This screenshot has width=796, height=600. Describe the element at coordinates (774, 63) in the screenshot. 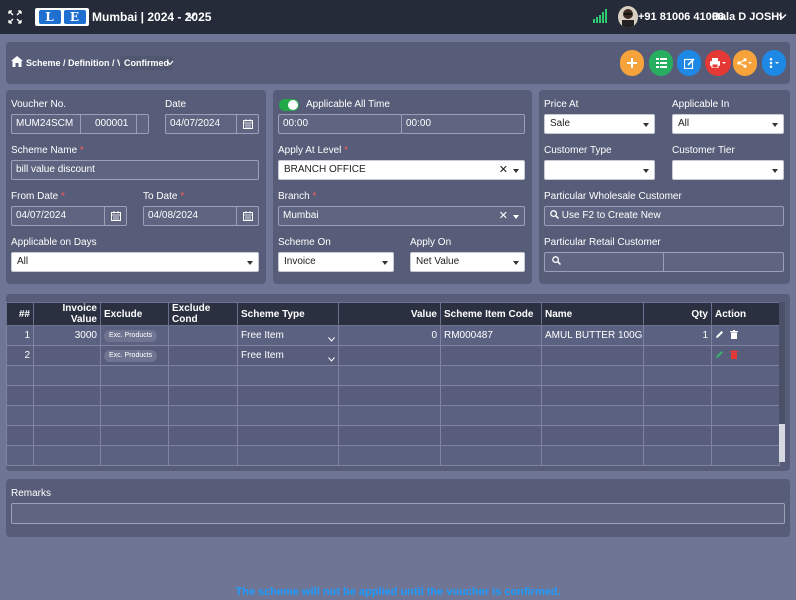

I see `more-button` at that location.